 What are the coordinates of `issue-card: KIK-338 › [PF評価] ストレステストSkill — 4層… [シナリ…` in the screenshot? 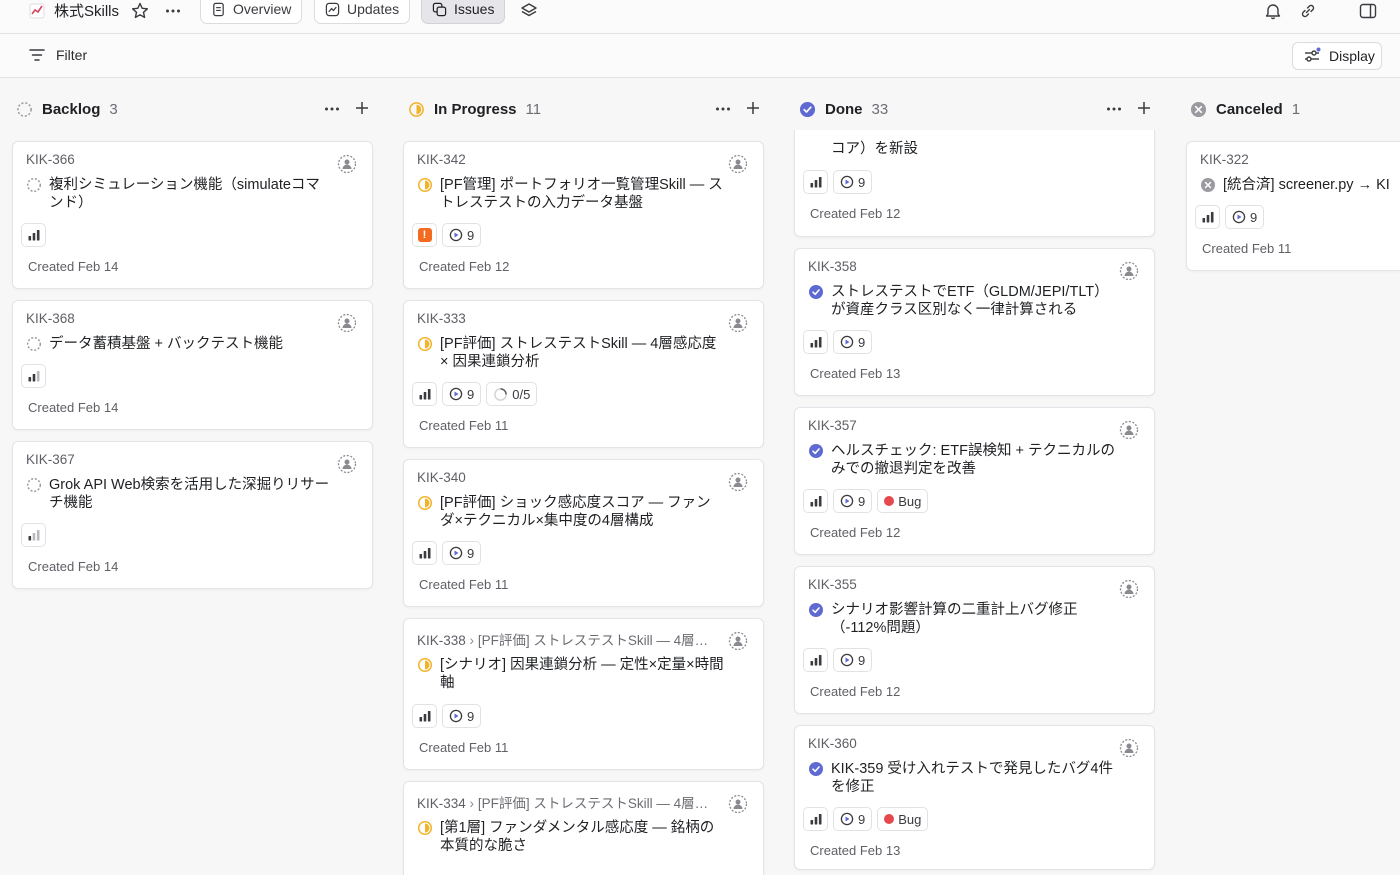 It's located at (583, 694).